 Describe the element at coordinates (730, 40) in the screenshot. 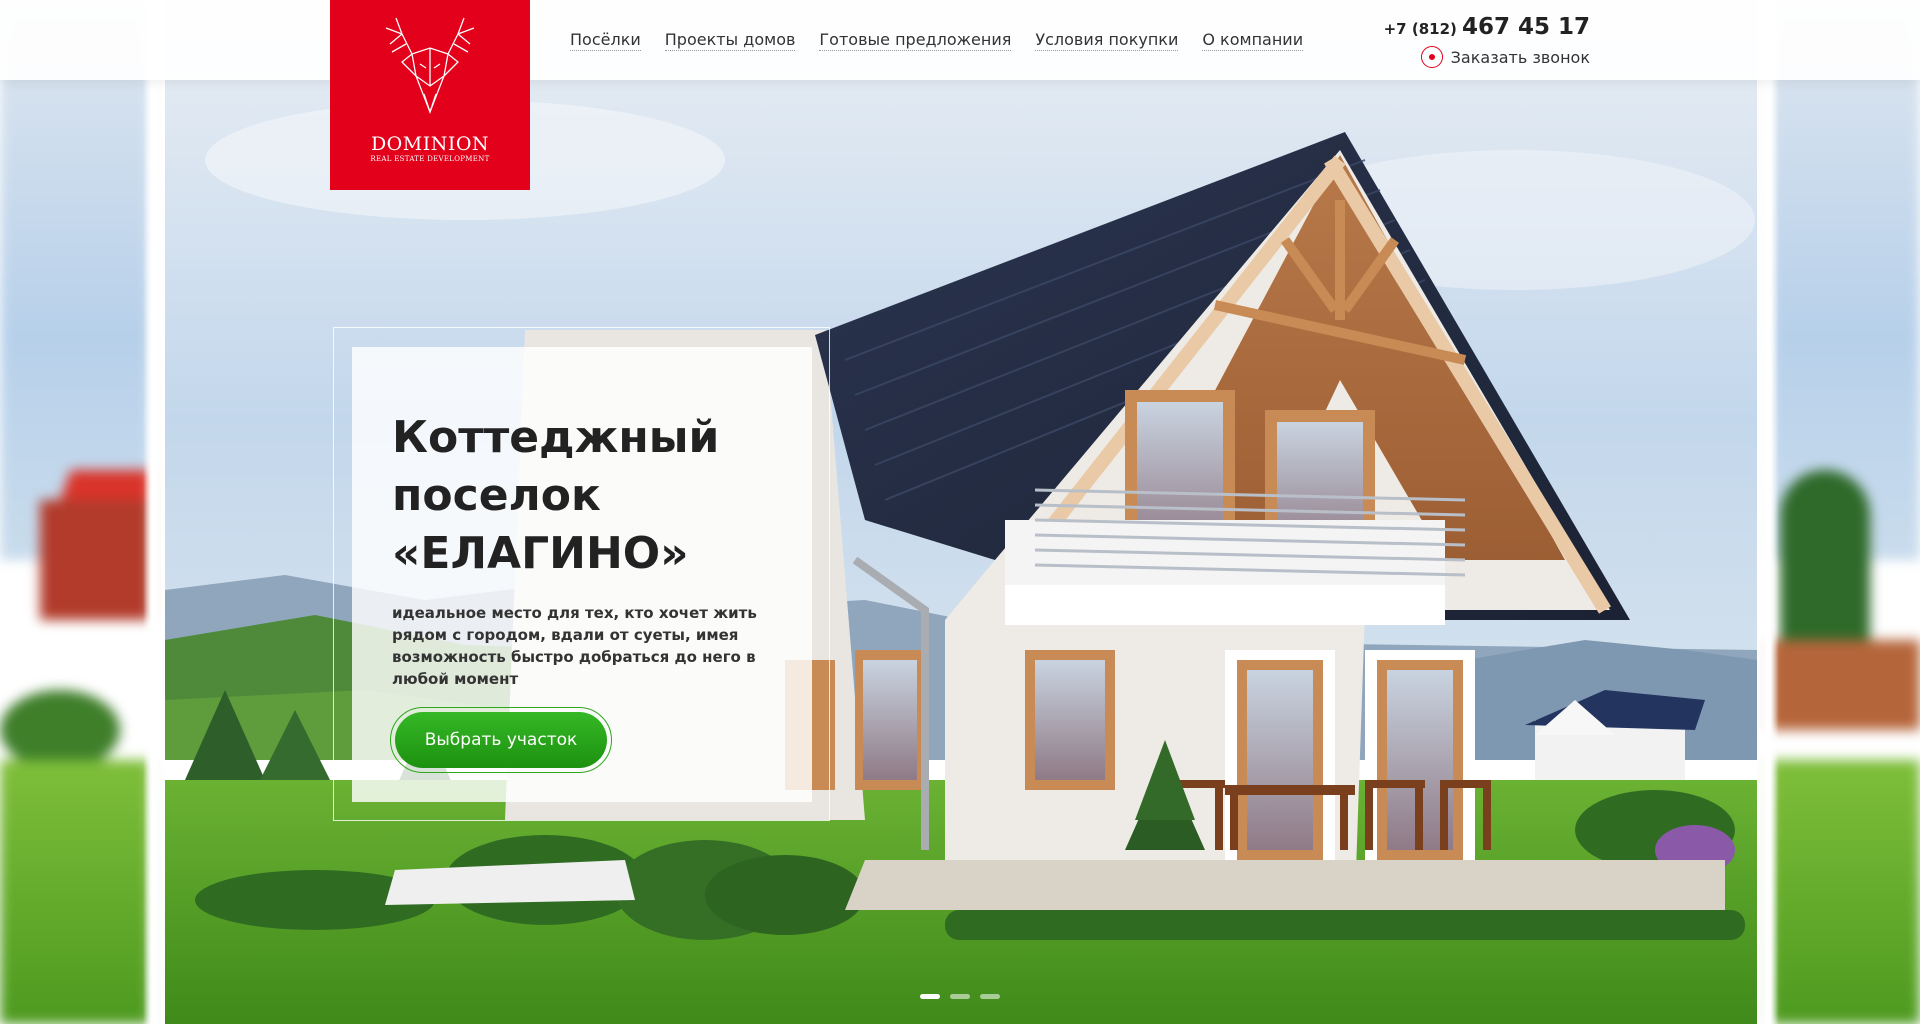

I see `nav-item-house-projects: Проекты домов` at that location.